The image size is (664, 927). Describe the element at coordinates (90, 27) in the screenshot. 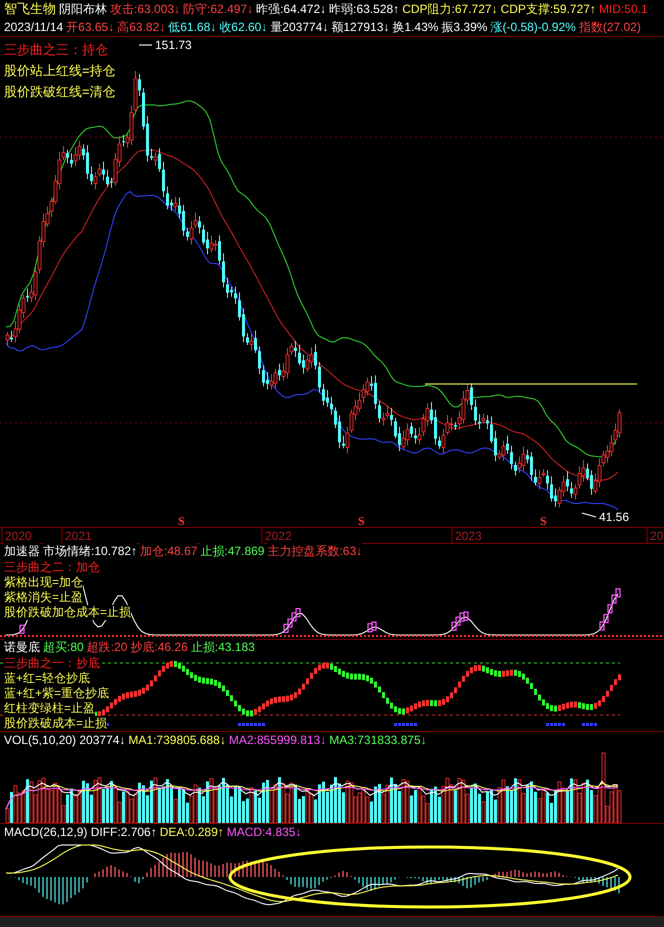

I see `quote-value: 开63.65↓` at that location.